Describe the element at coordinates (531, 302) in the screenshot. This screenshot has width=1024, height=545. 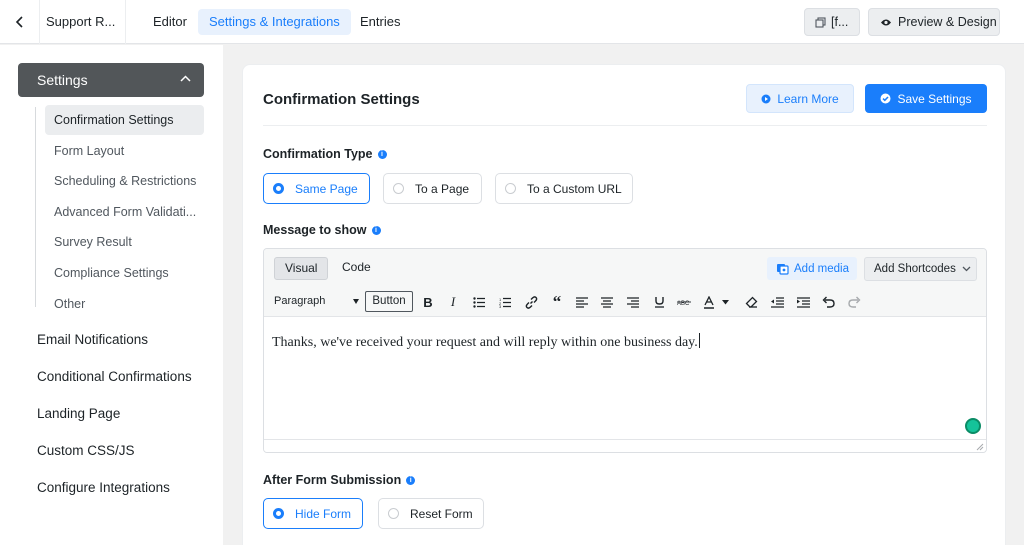
I see `link-icon` at that location.